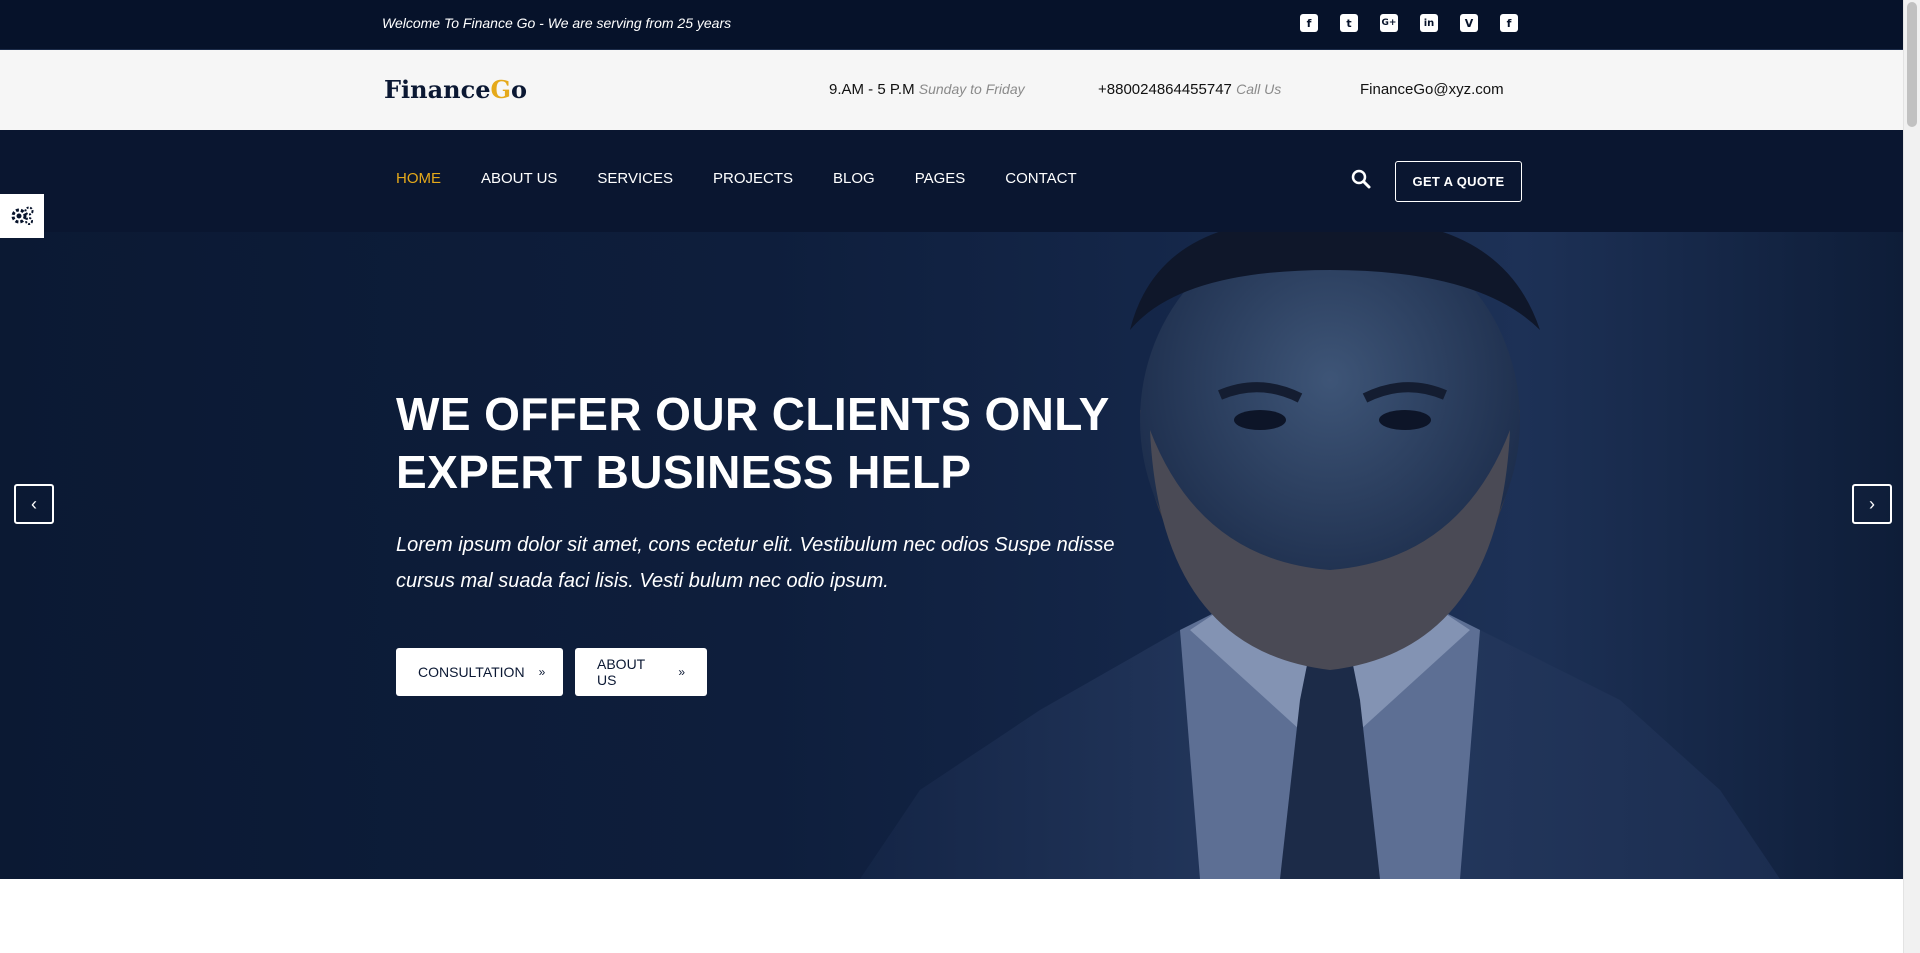  I want to click on hours-subtext: Sunday to Friday, so click(971, 89).